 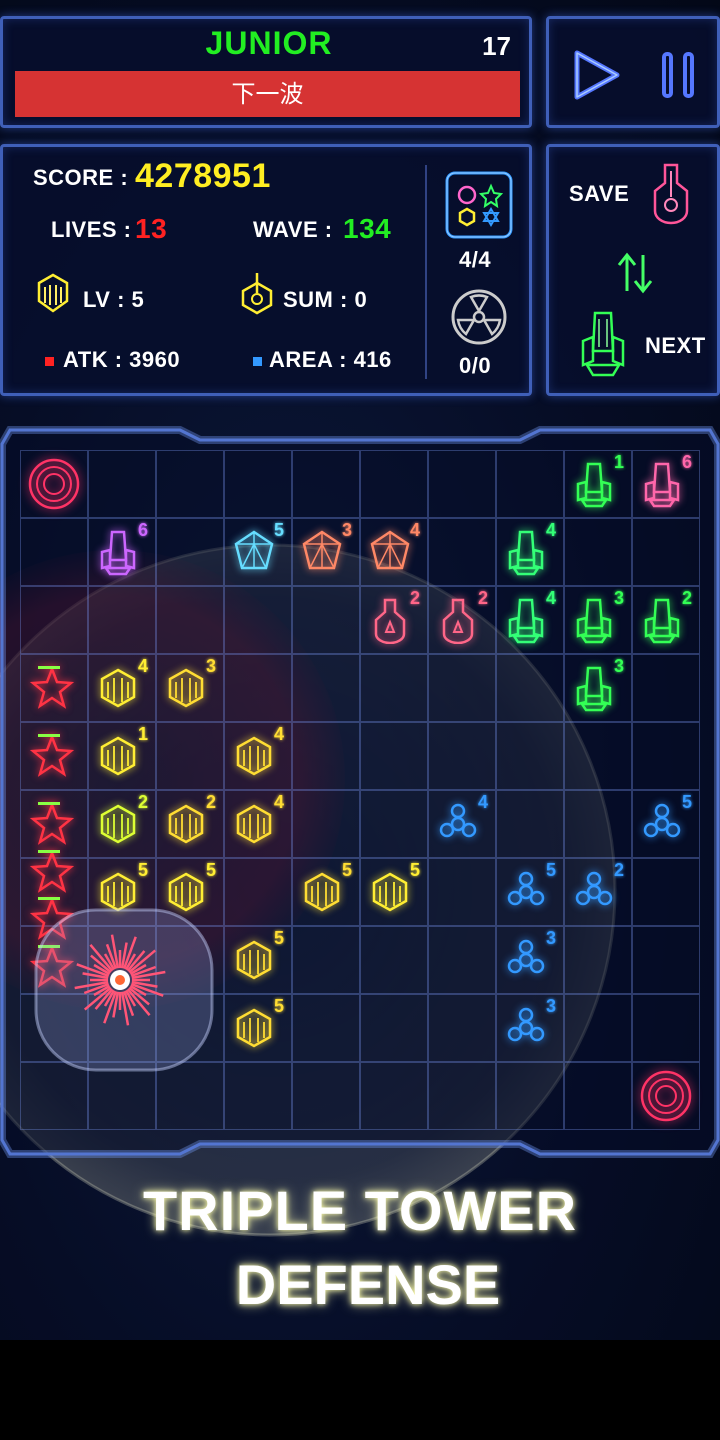 I want to click on next-label: NEXT, so click(x=675, y=345).